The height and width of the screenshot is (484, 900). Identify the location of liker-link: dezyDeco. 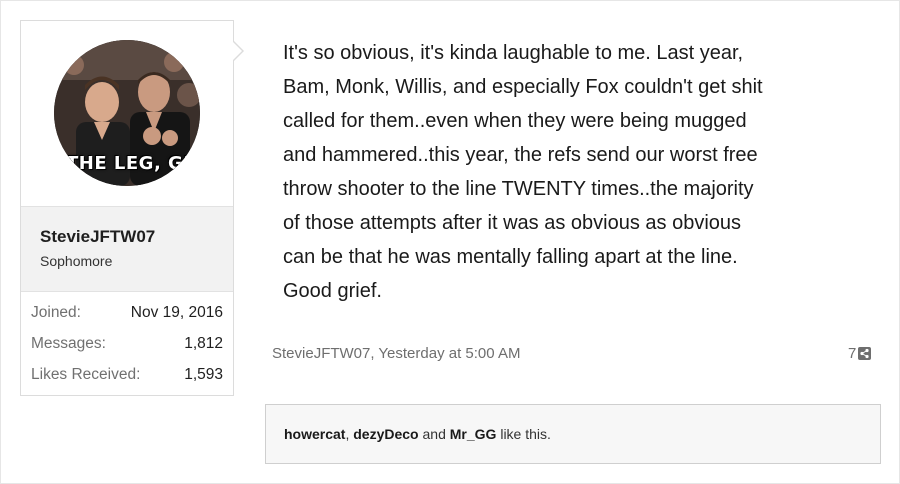
(385, 434).